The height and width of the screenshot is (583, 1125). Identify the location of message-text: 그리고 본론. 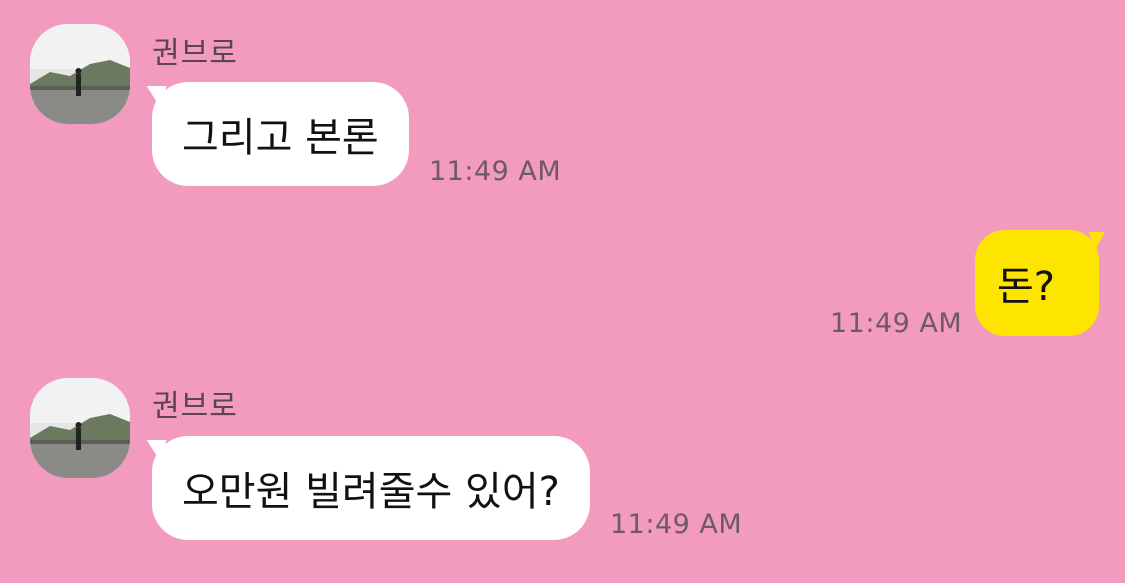
(280, 138).